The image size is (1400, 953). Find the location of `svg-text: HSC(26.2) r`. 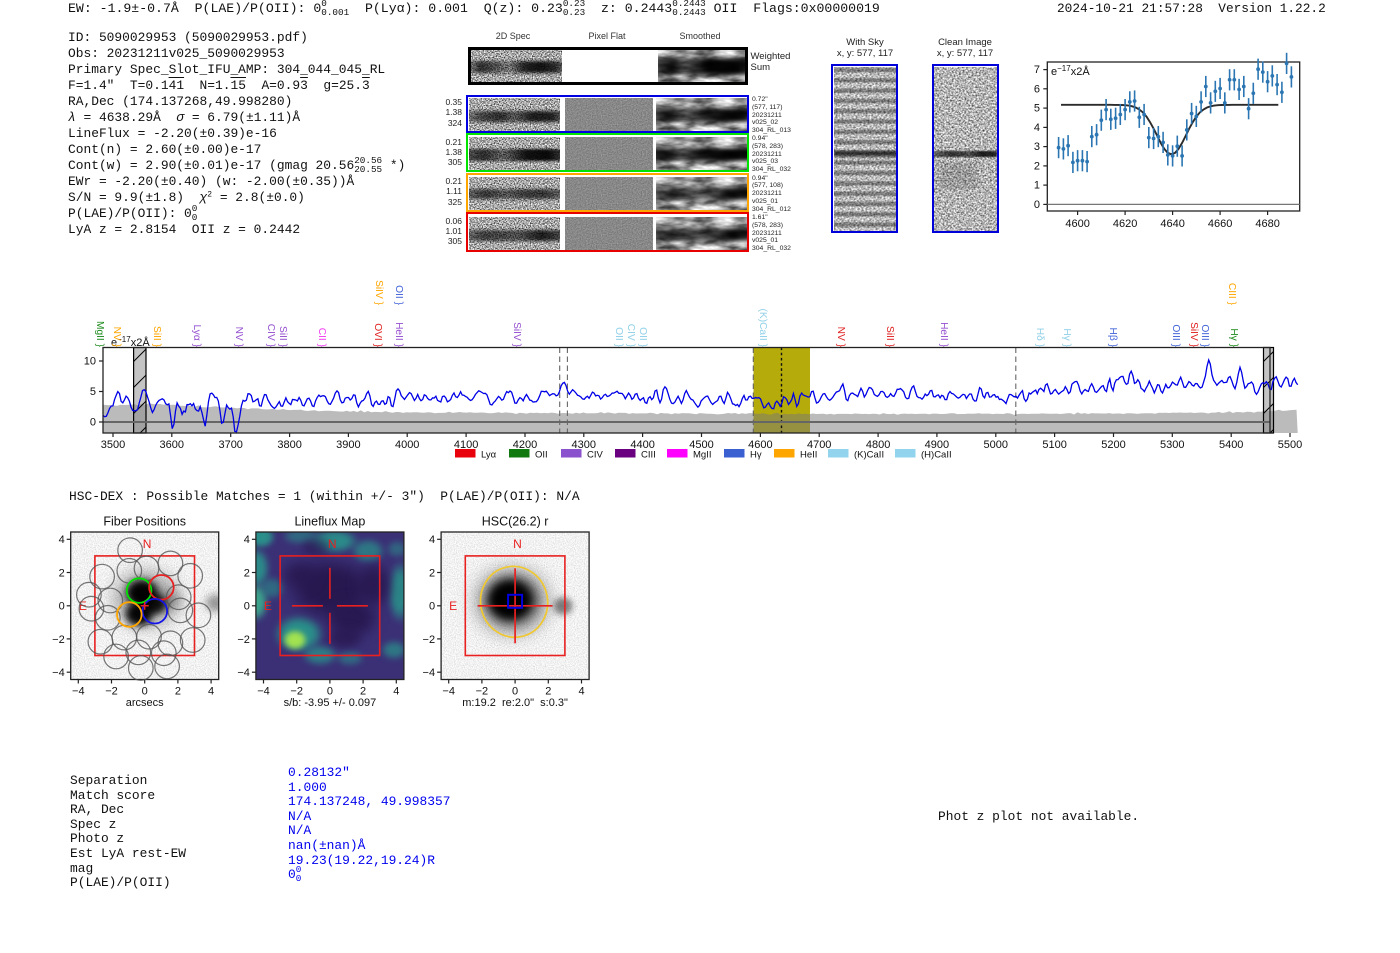

svg-text: HSC(26.2) r is located at coordinates (515, 522).